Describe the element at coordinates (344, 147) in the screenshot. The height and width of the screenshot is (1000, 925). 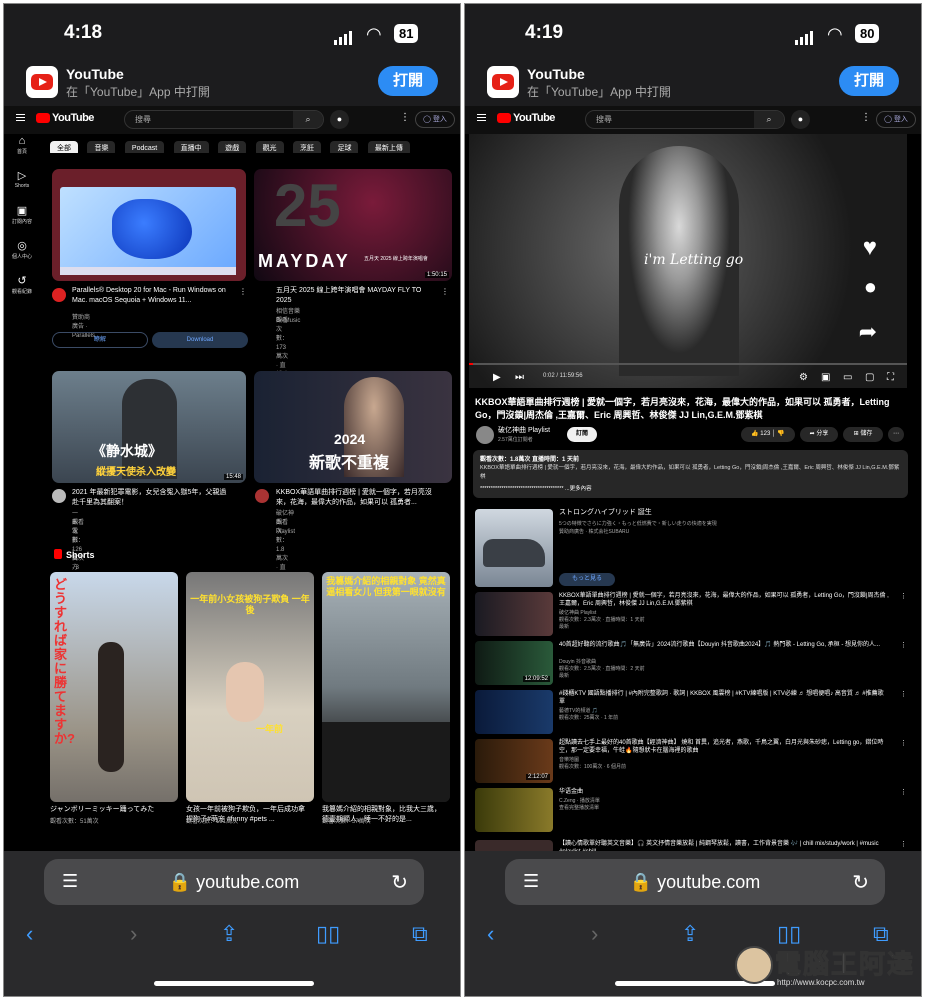
I see `chip-soccer: 足球` at that location.